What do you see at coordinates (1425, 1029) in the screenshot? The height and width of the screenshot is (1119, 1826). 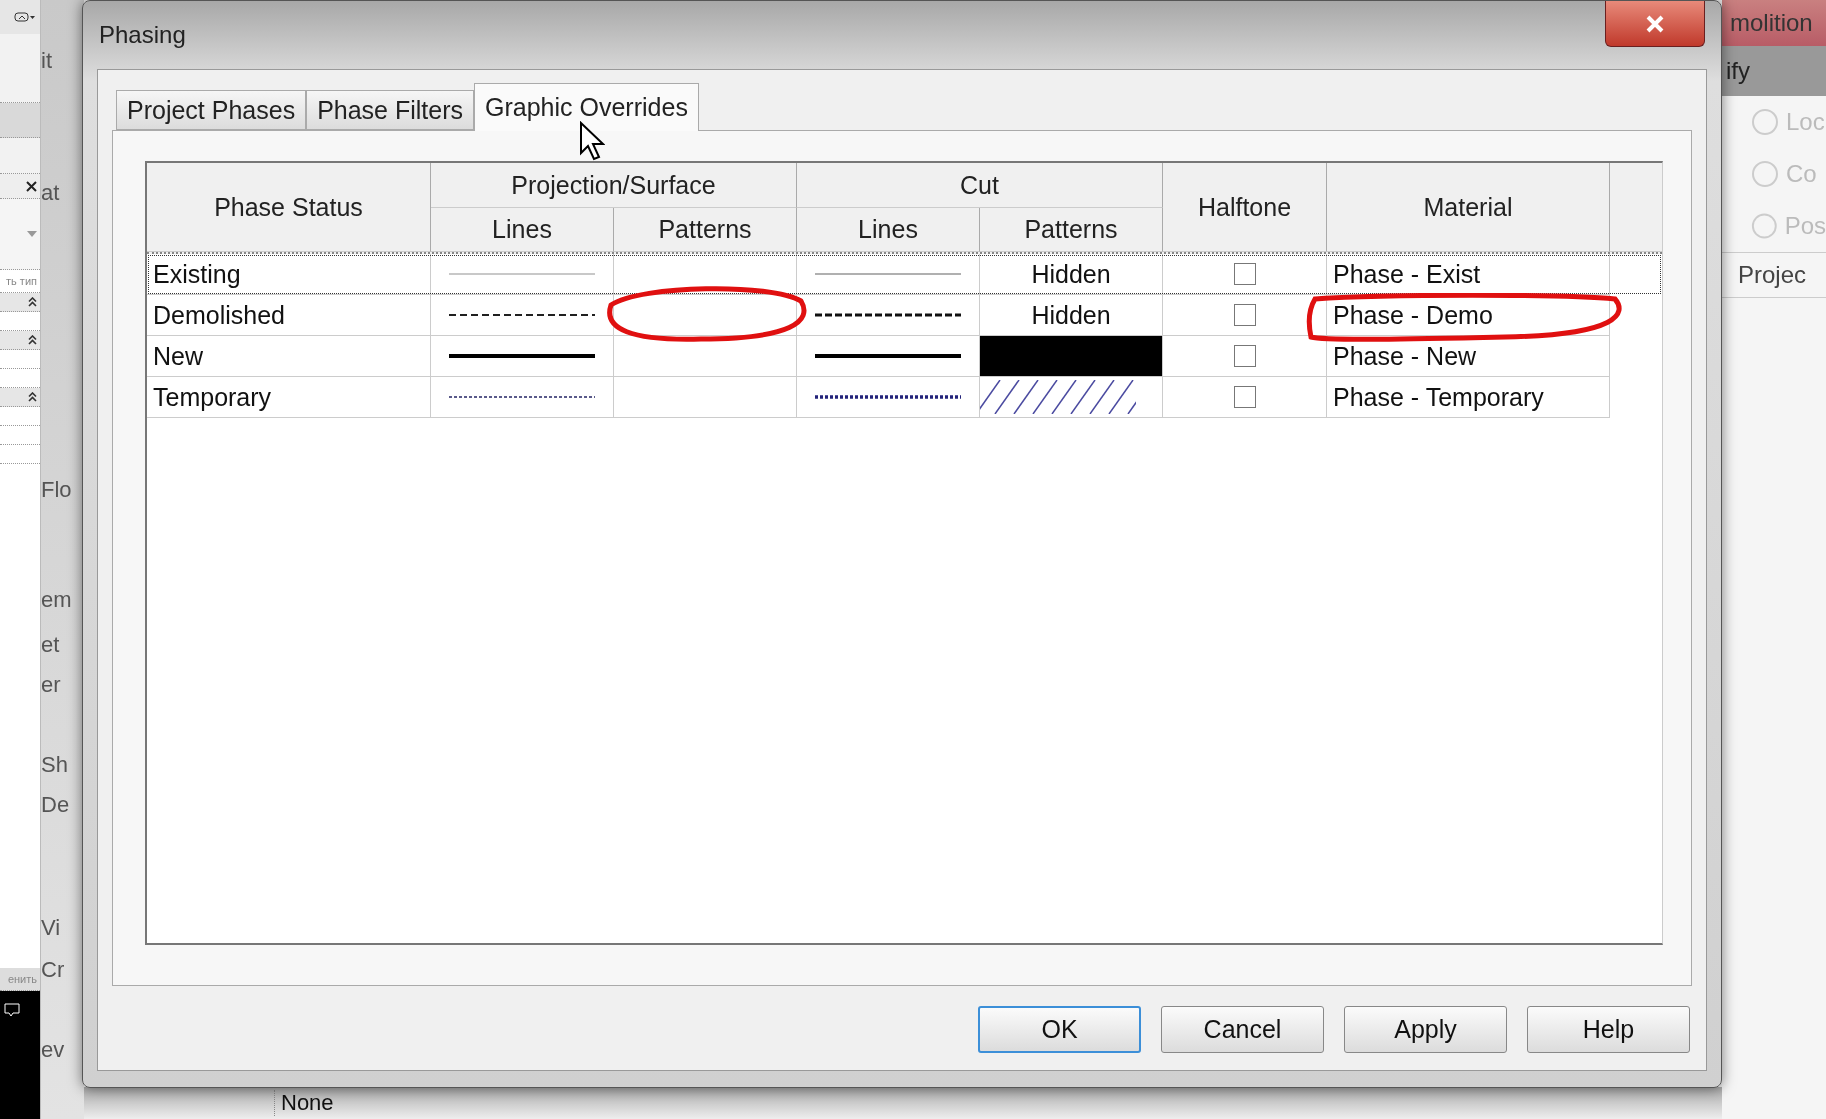 I see `dialog-button: Apply` at bounding box center [1425, 1029].